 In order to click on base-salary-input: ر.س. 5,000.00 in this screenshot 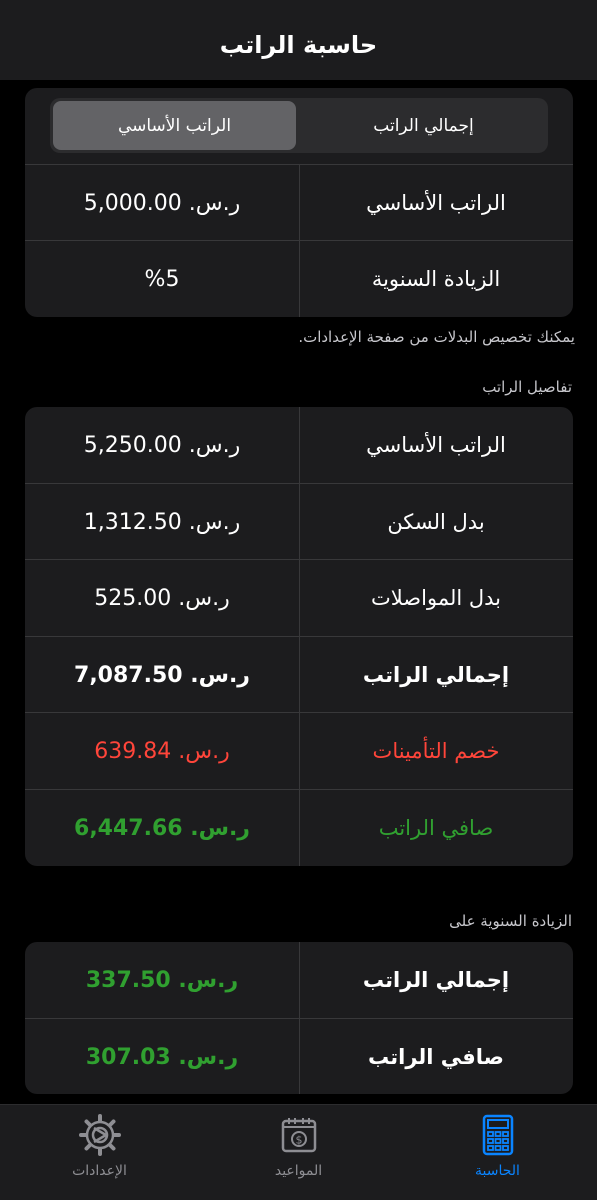, I will do `click(162, 203)`.